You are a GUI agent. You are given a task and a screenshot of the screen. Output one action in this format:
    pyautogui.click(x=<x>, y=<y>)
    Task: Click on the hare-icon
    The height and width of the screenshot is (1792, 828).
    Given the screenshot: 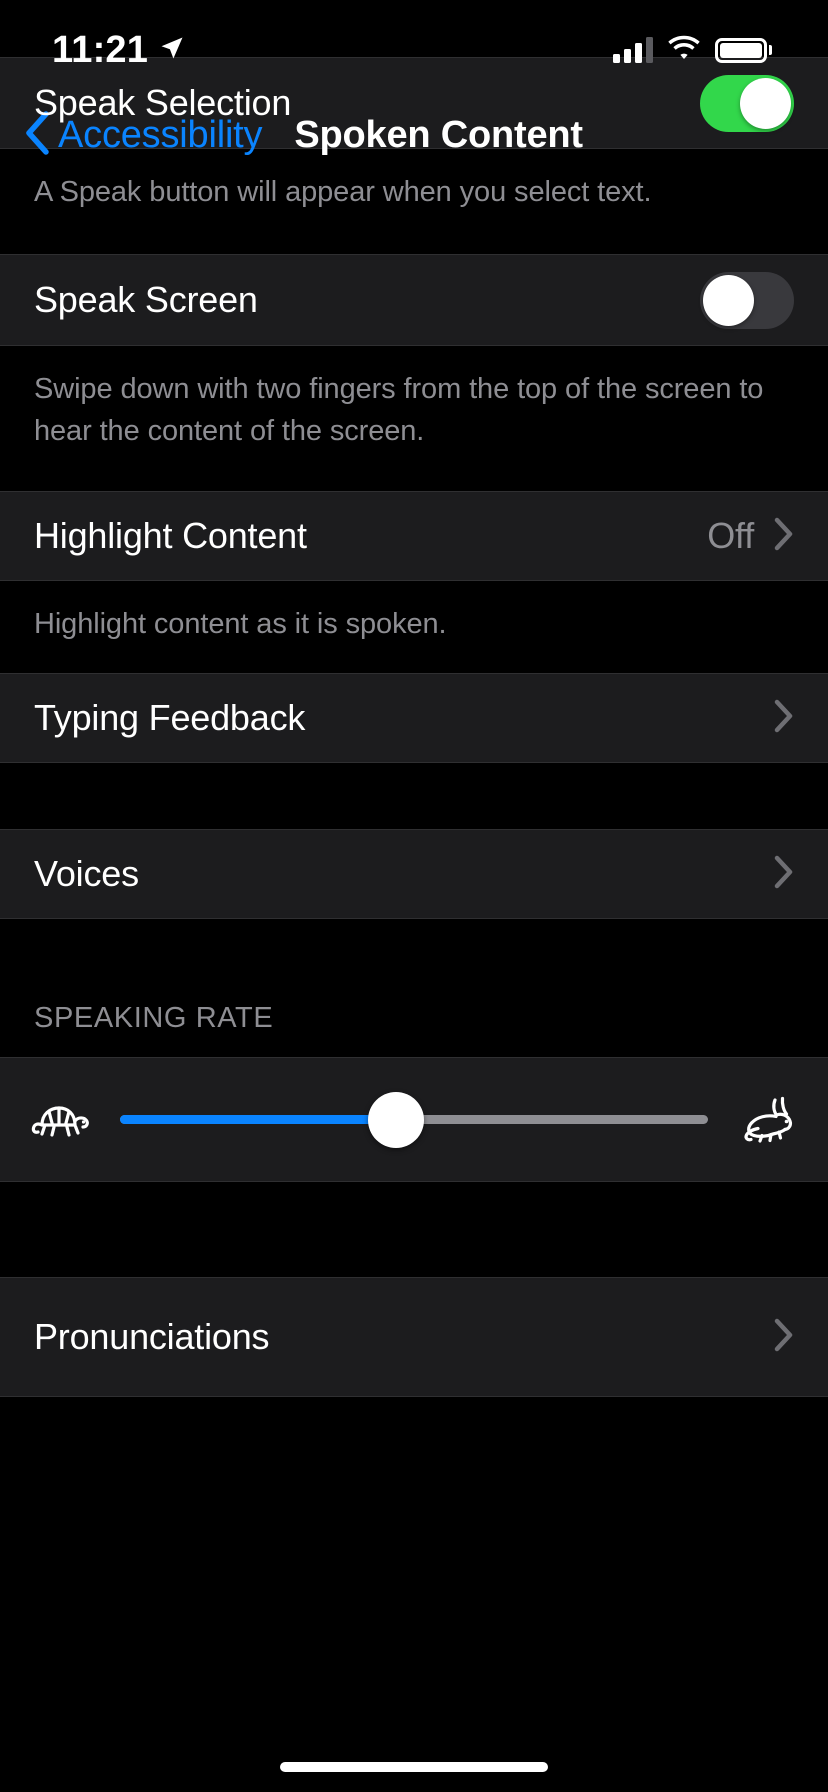 What is the action you would take?
    pyautogui.click(x=767, y=1120)
    